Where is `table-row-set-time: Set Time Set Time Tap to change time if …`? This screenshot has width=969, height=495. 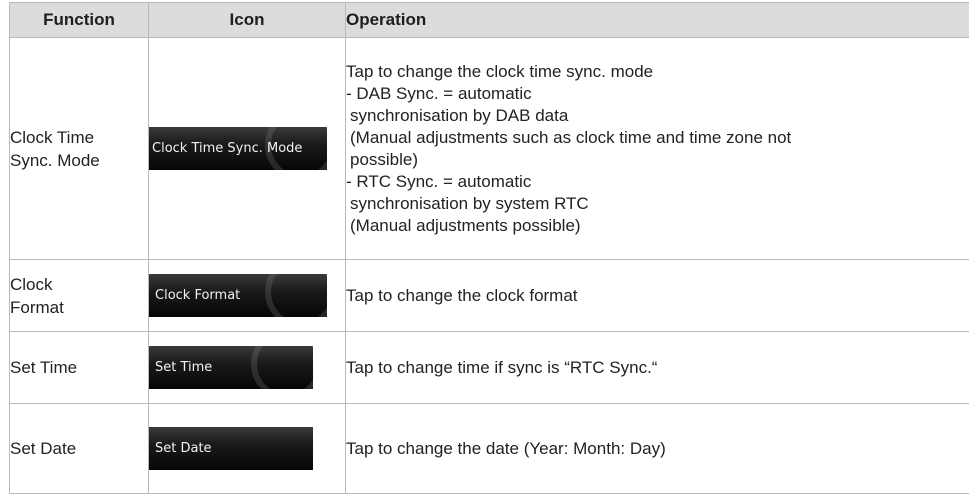
table-row-set-time: Set Time Set Time Tap to change time if … is located at coordinates (489, 367).